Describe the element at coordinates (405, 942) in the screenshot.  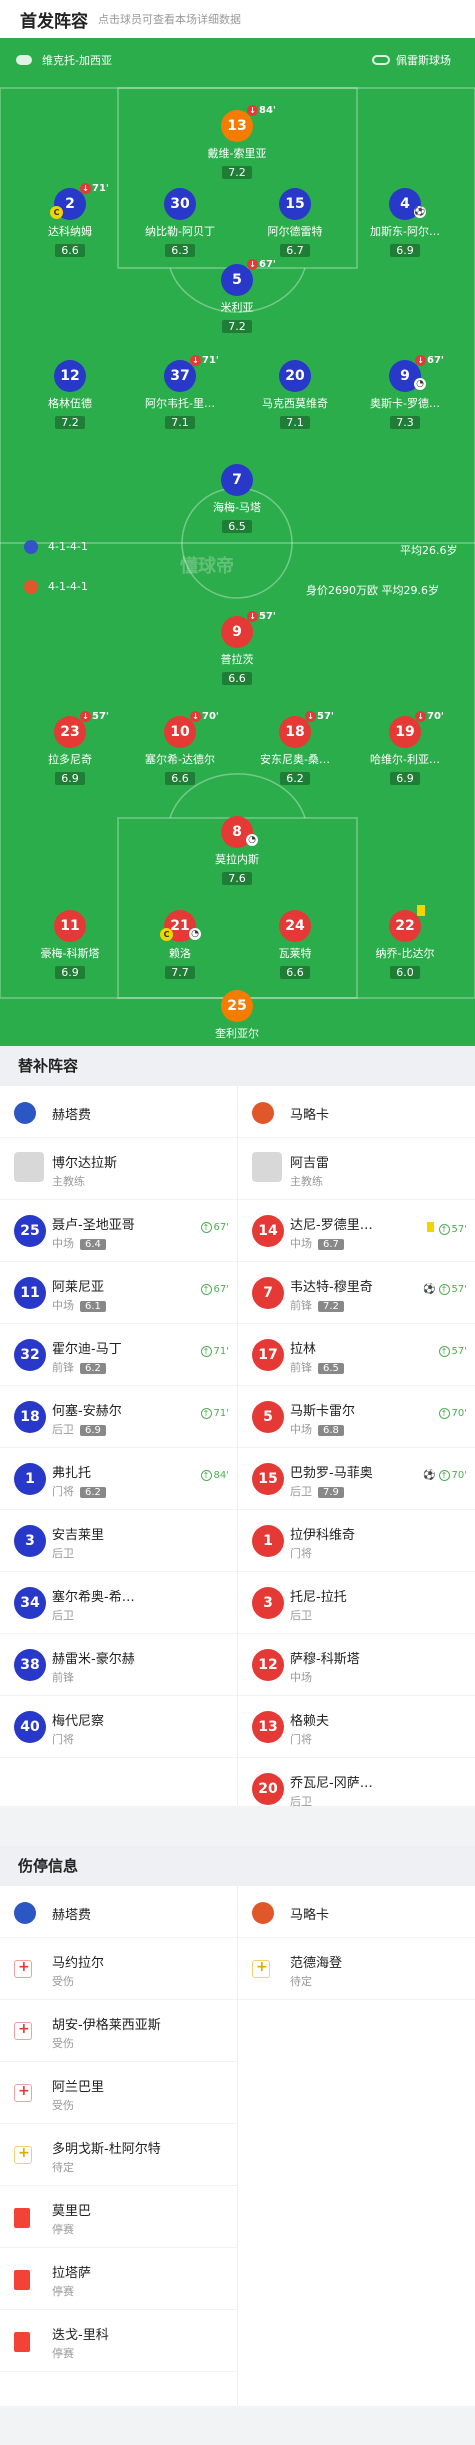
I see `away-player: 22 纳乔-比达尔 6.0` at that location.